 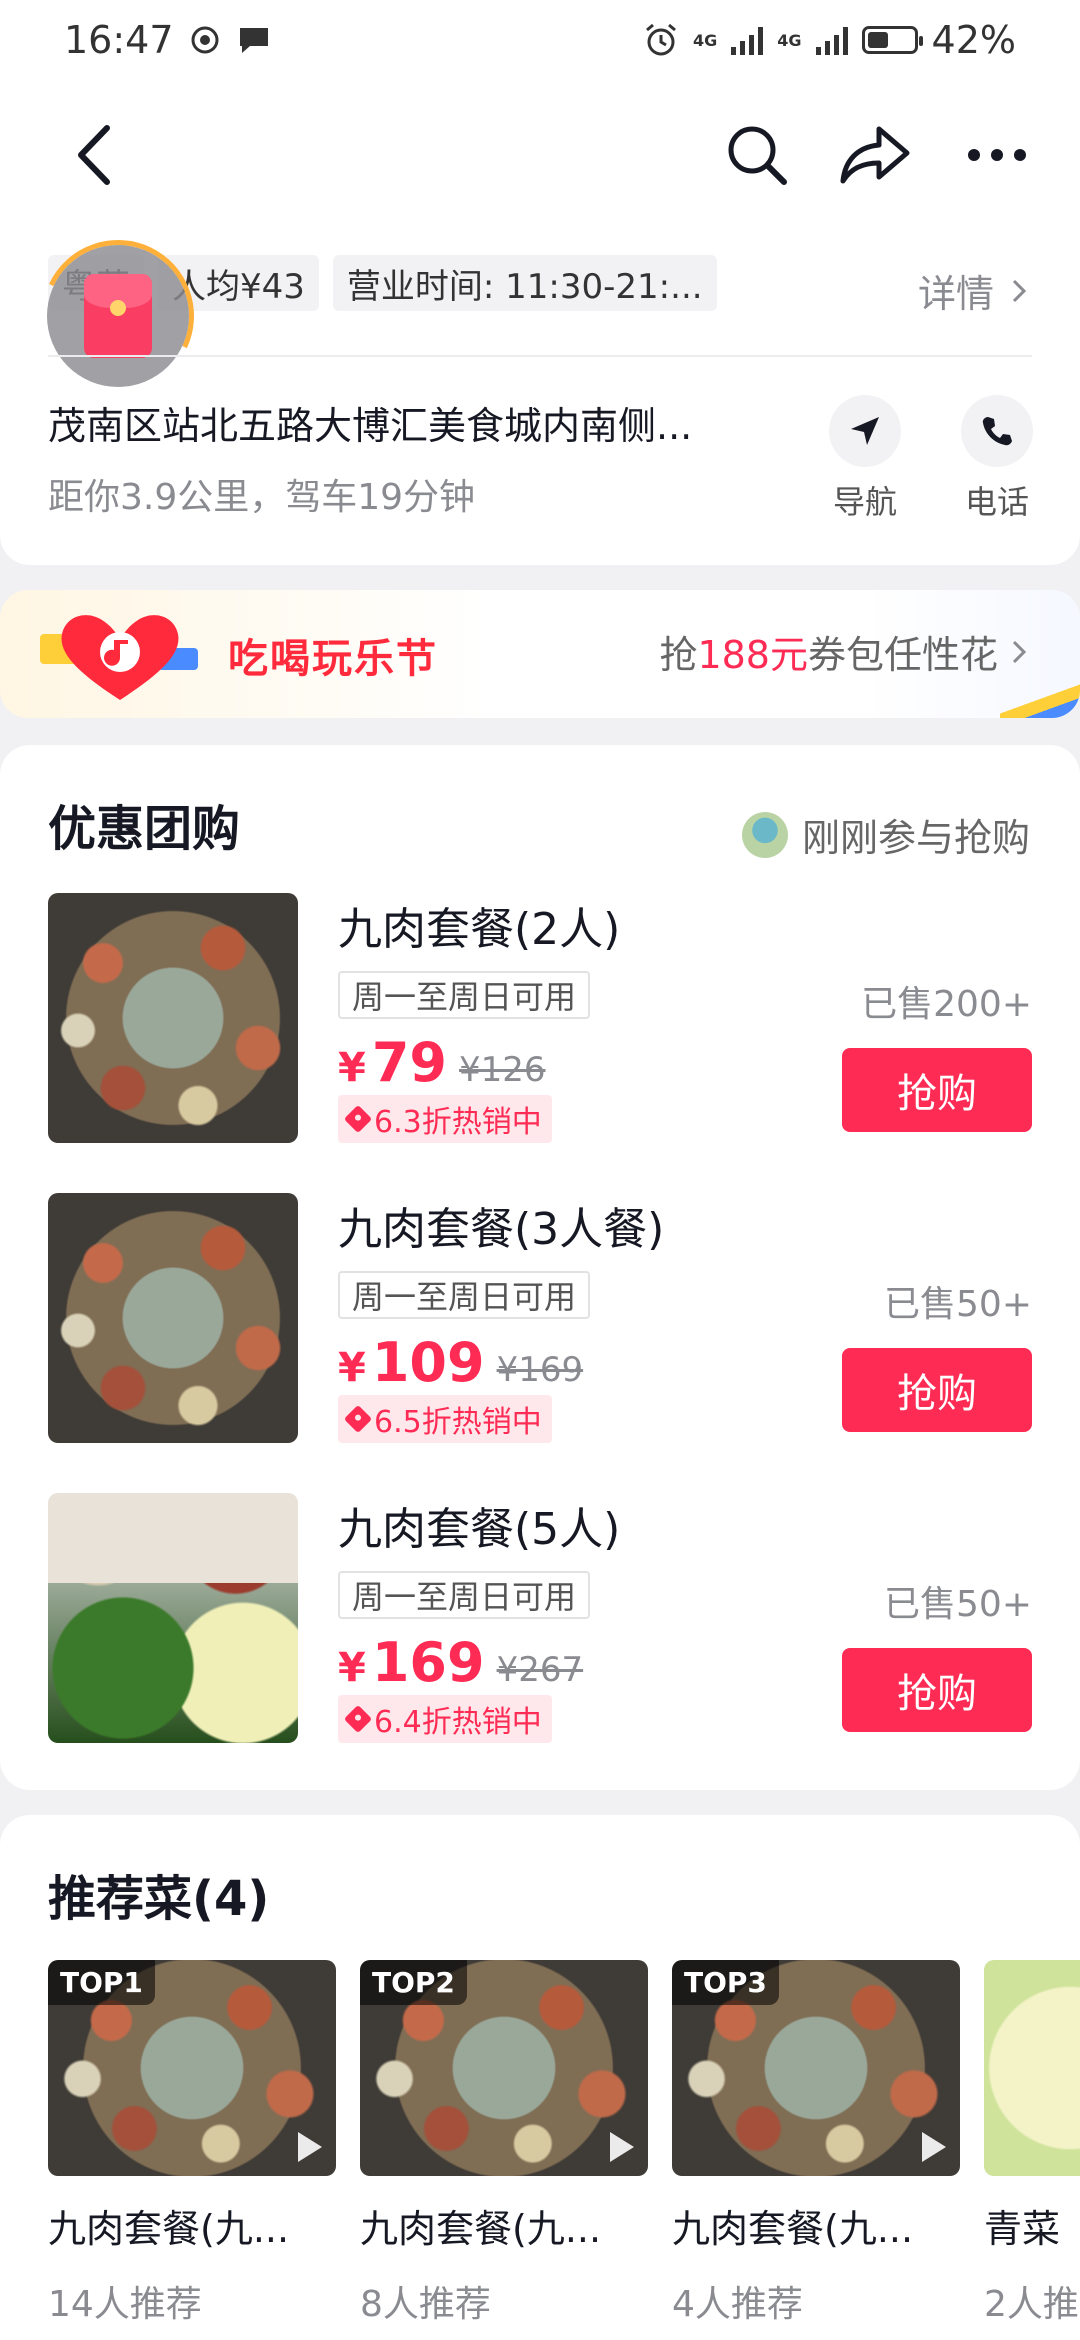 What do you see at coordinates (864, 502) in the screenshot?
I see `navigate-label: 导航` at bounding box center [864, 502].